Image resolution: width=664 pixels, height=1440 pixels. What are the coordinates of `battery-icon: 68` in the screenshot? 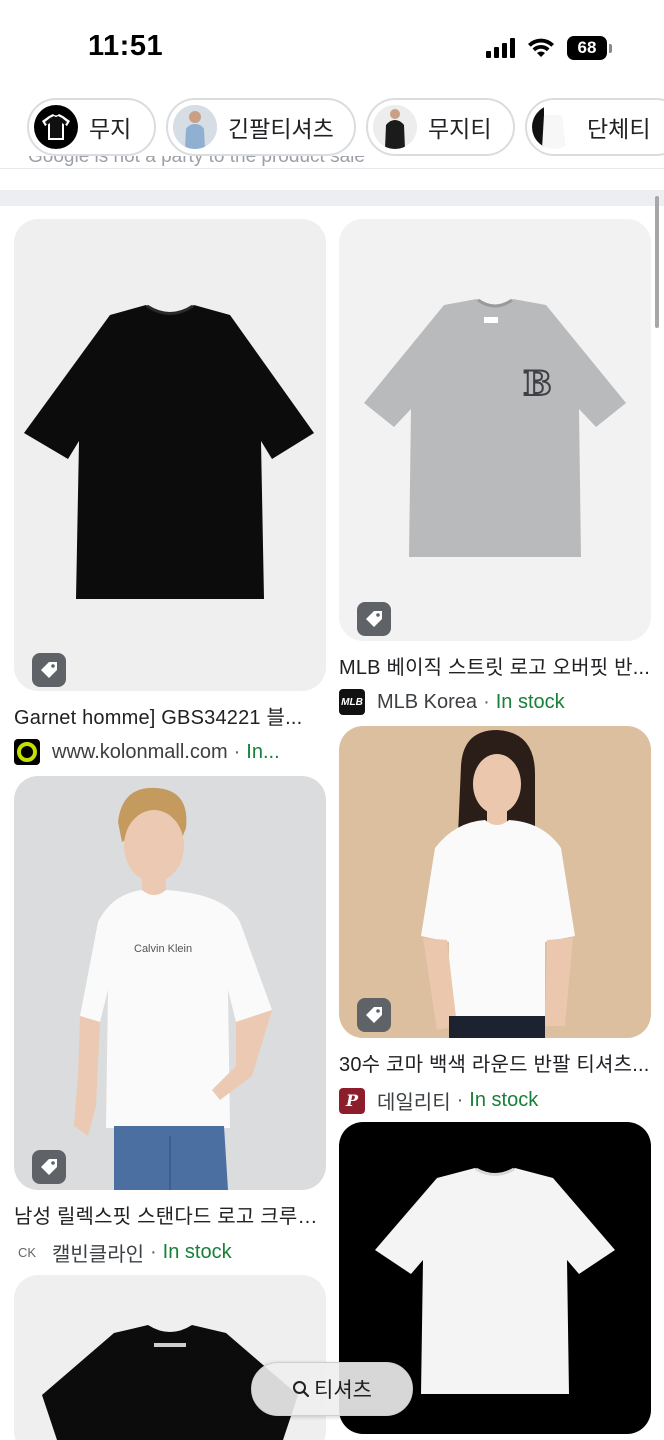 It's located at (589, 48).